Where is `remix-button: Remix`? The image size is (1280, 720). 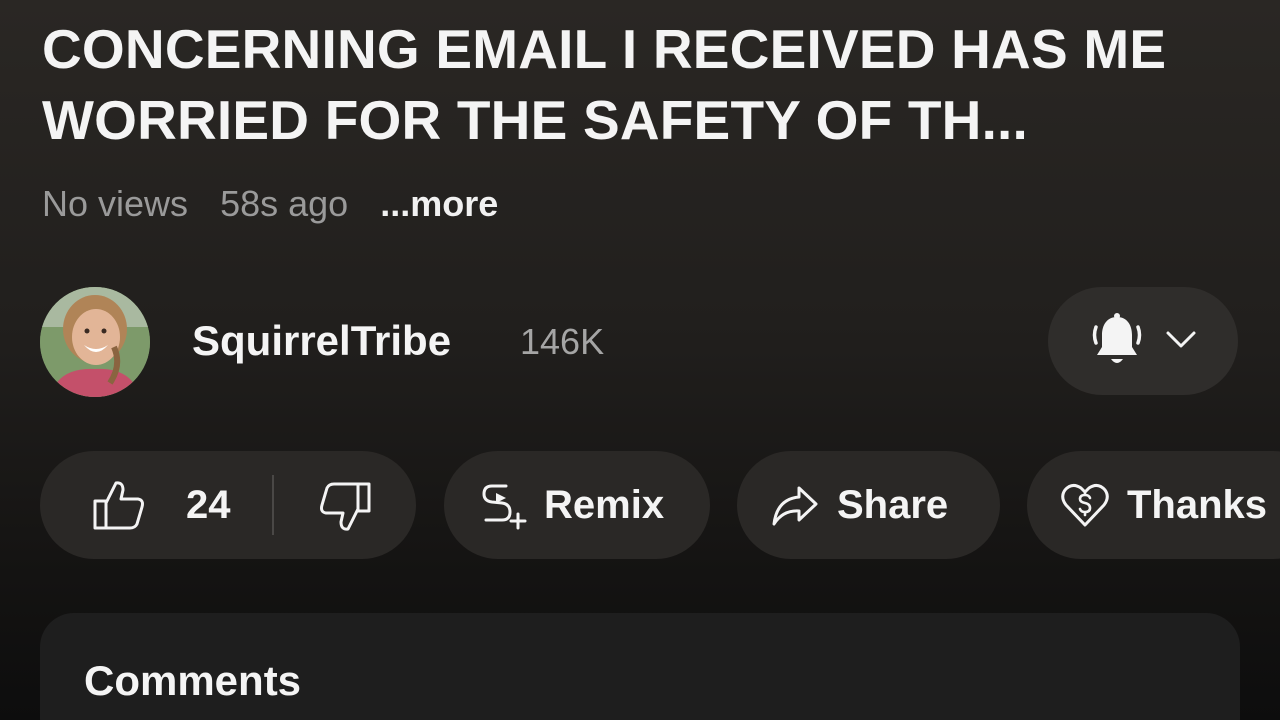 remix-button: Remix is located at coordinates (577, 505).